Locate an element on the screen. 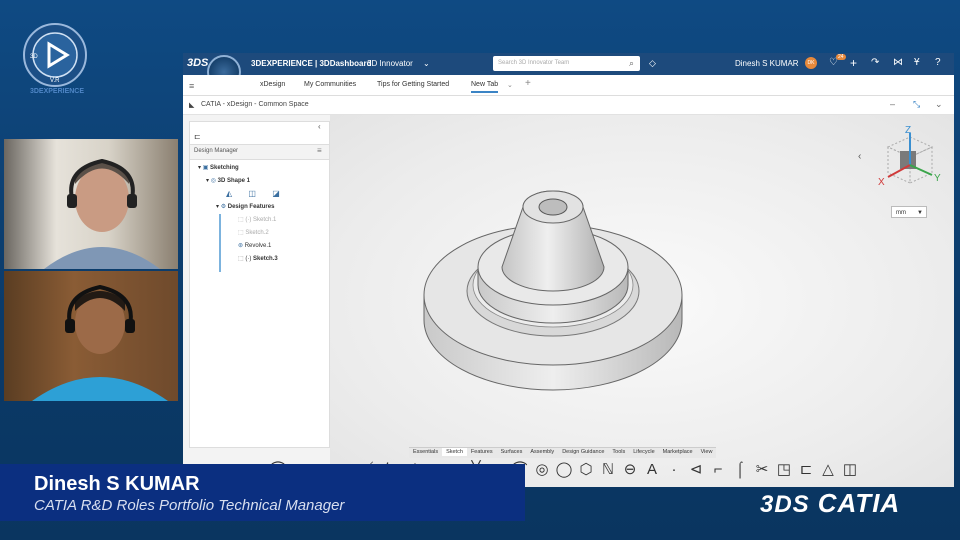  plane-yz-icon: ◫ is located at coordinates (252, 193).